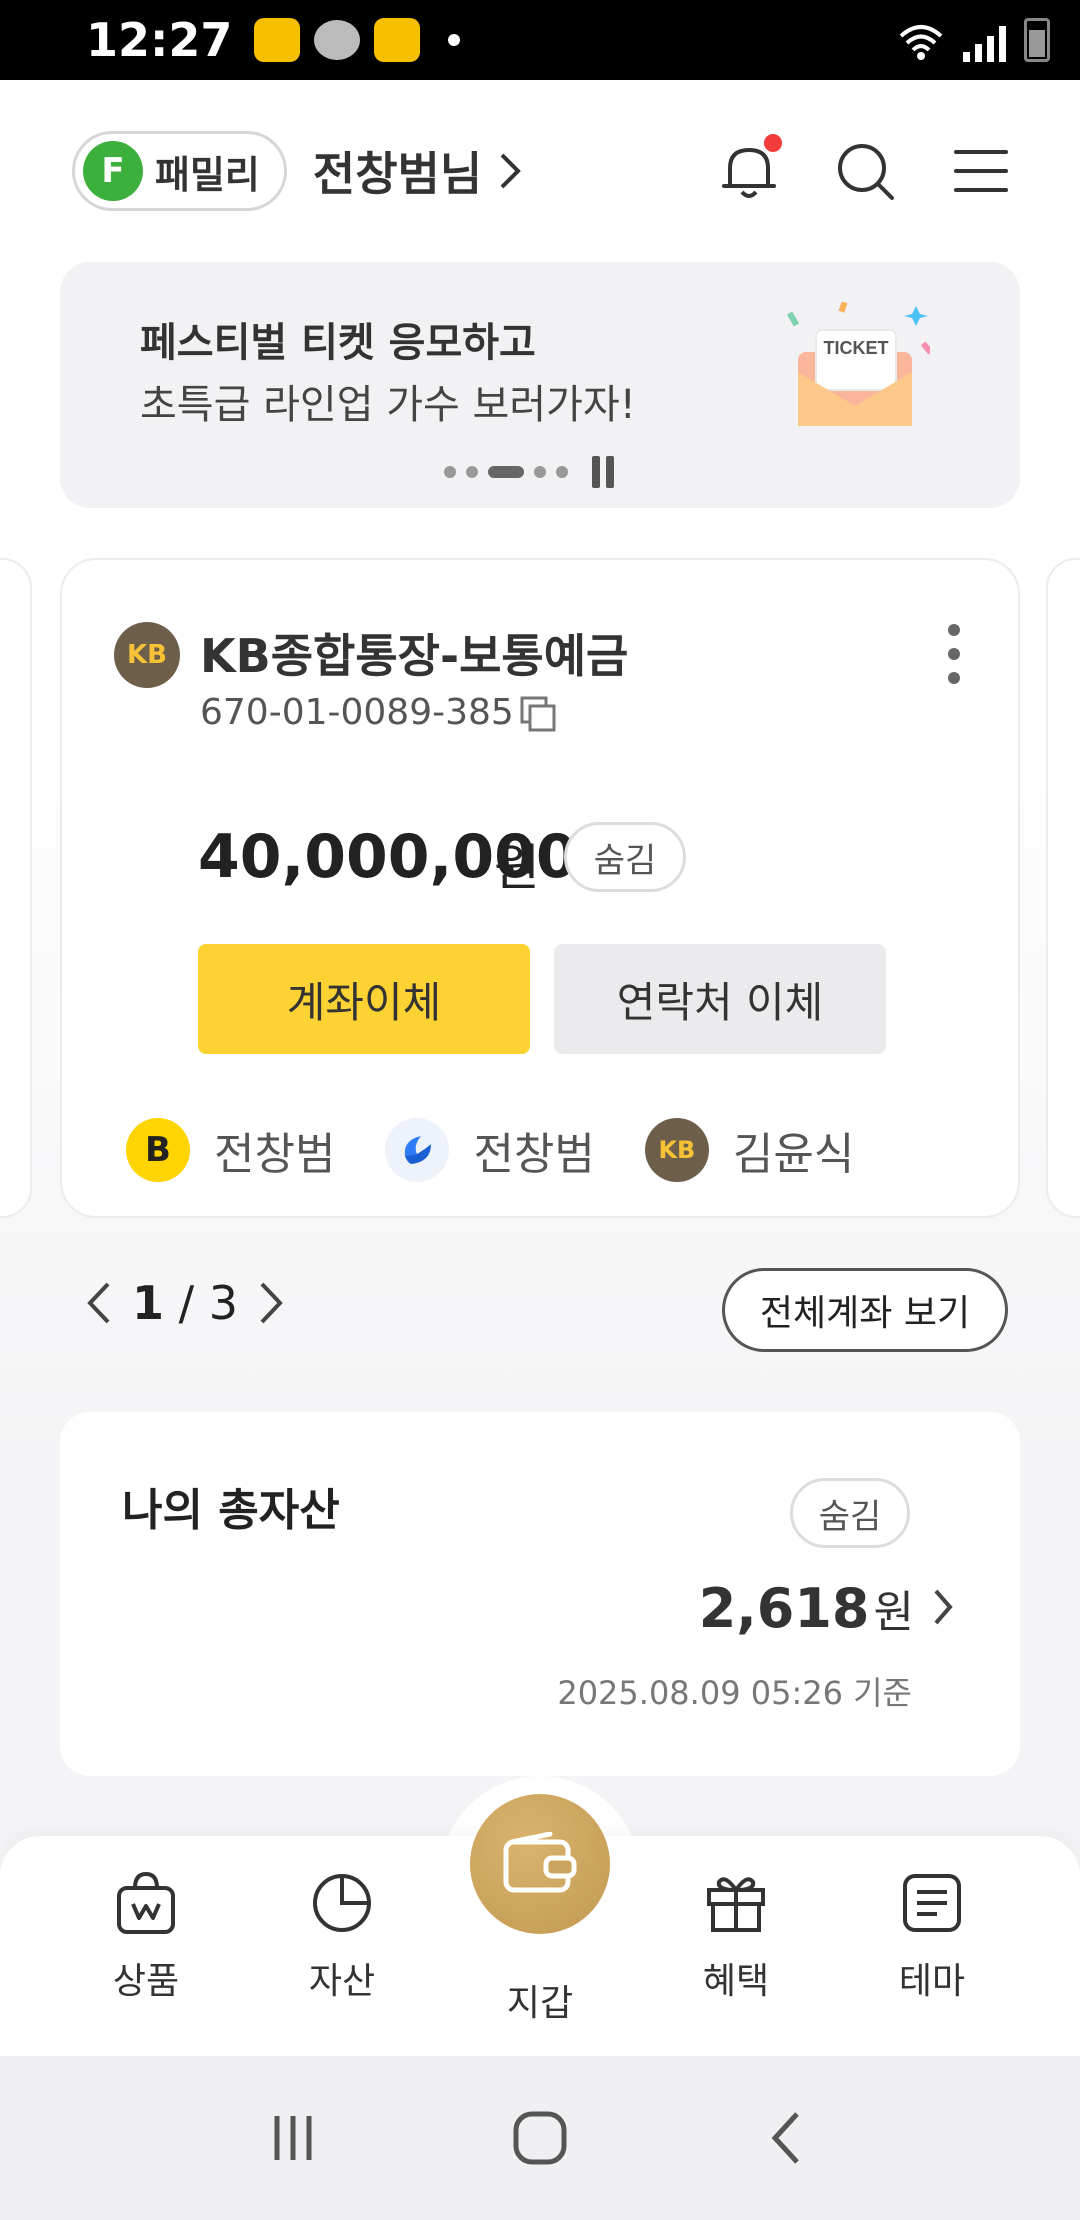  I want to click on pager-text: 1 / 3, so click(185, 1303).